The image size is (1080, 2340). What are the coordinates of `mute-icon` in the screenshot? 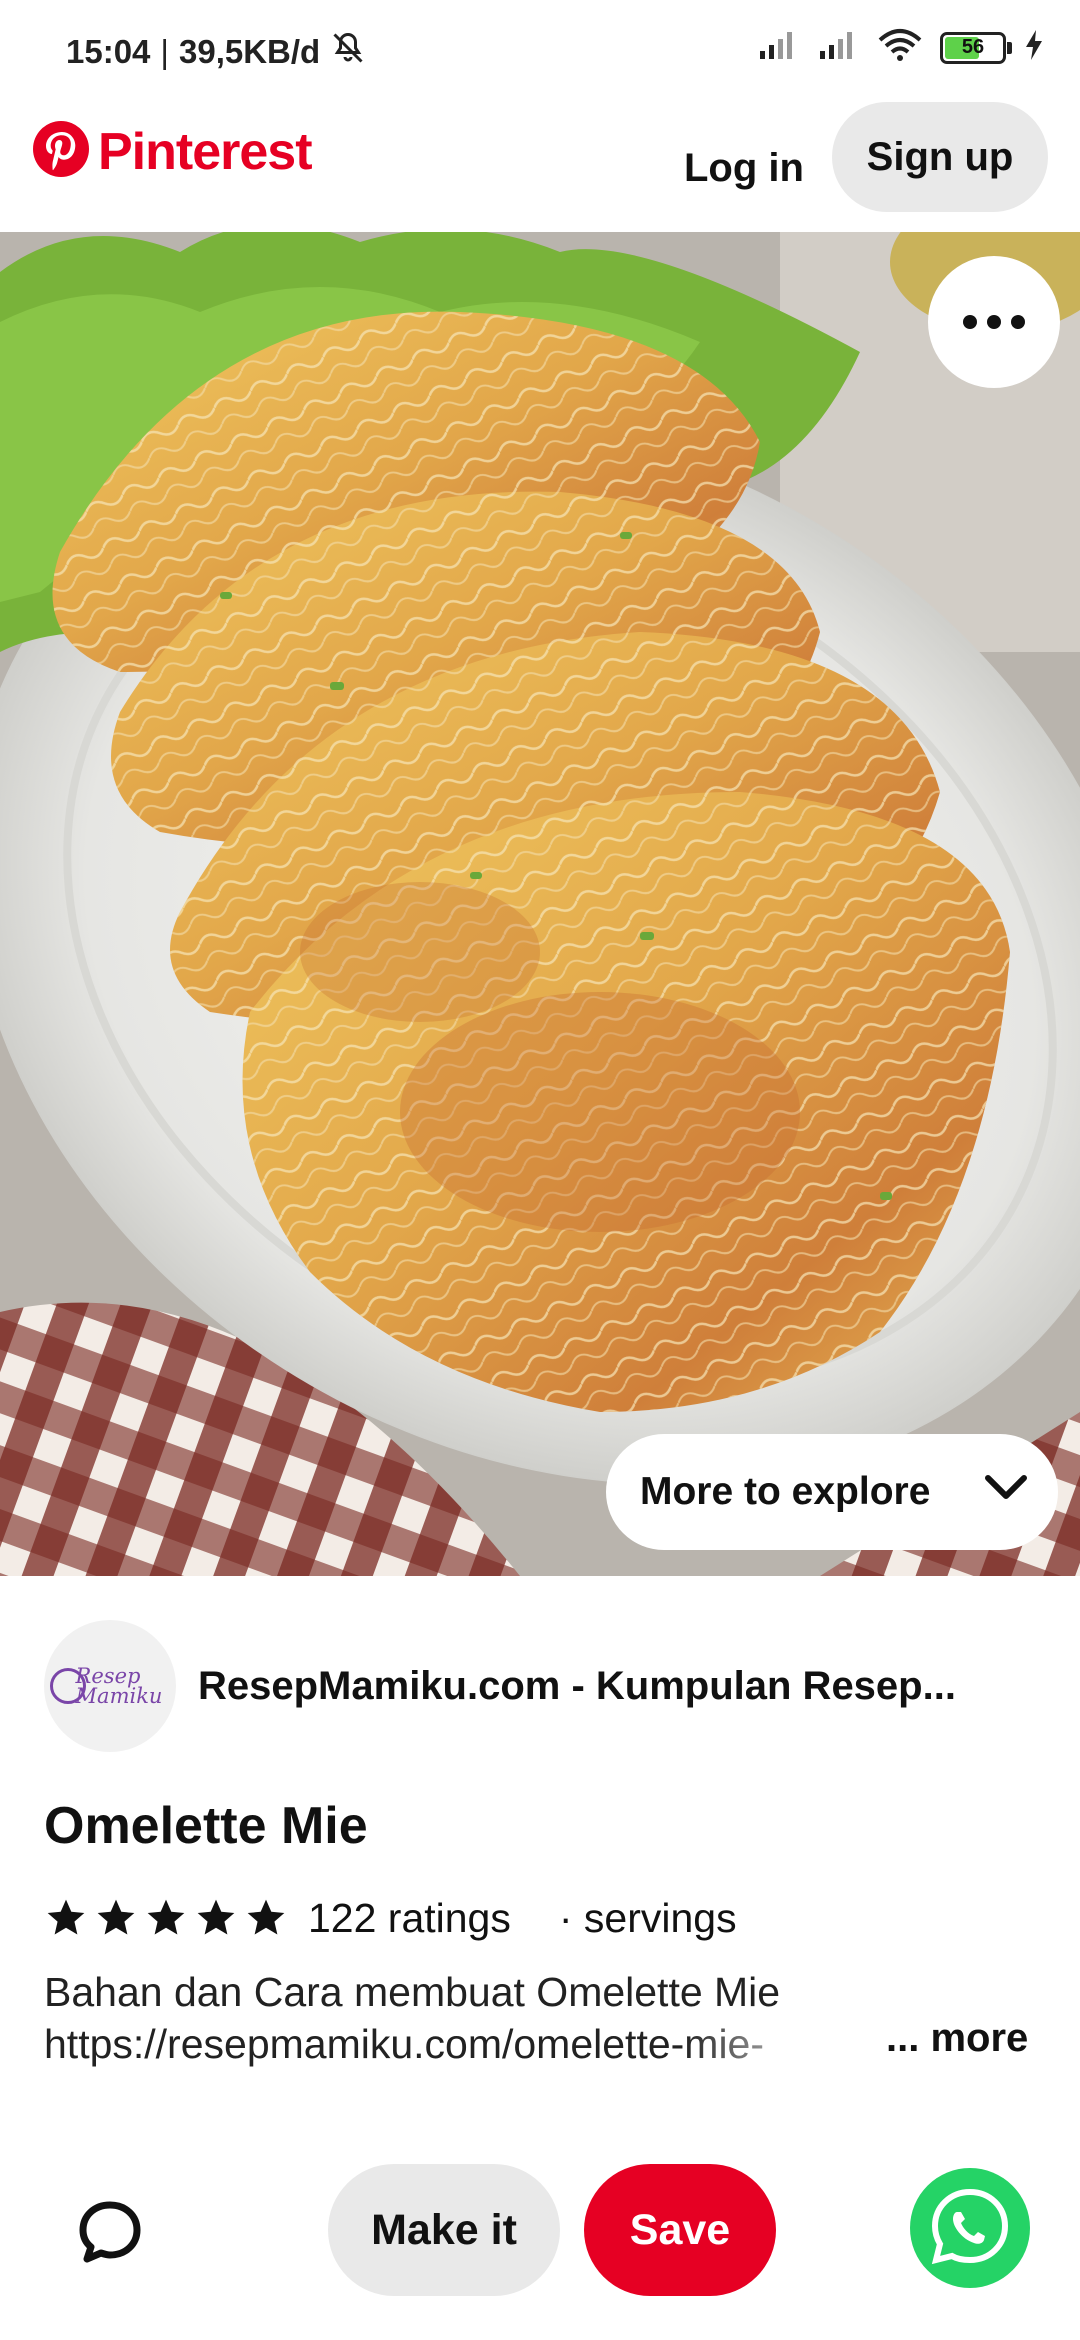 It's located at (348, 52).